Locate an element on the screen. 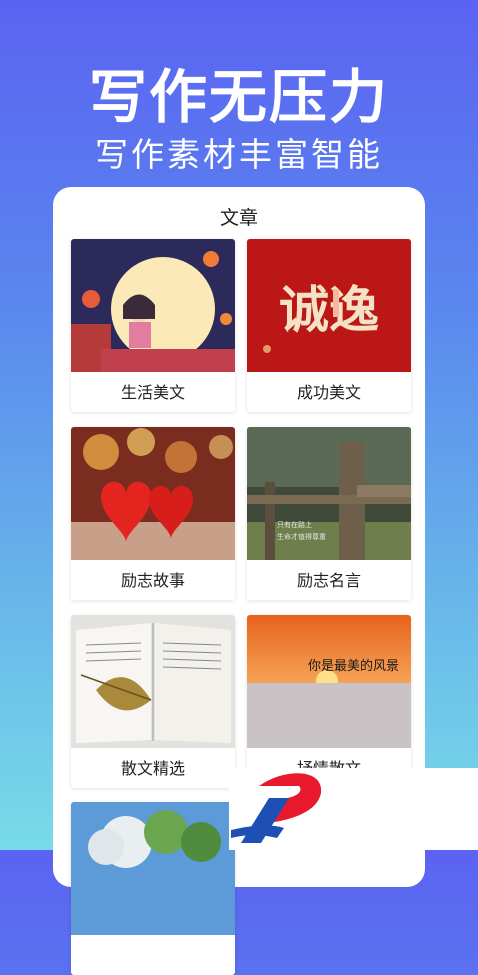 The image size is (478, 975). sunset-script: 你是最美的风景 is located at coordinates (353, 666).